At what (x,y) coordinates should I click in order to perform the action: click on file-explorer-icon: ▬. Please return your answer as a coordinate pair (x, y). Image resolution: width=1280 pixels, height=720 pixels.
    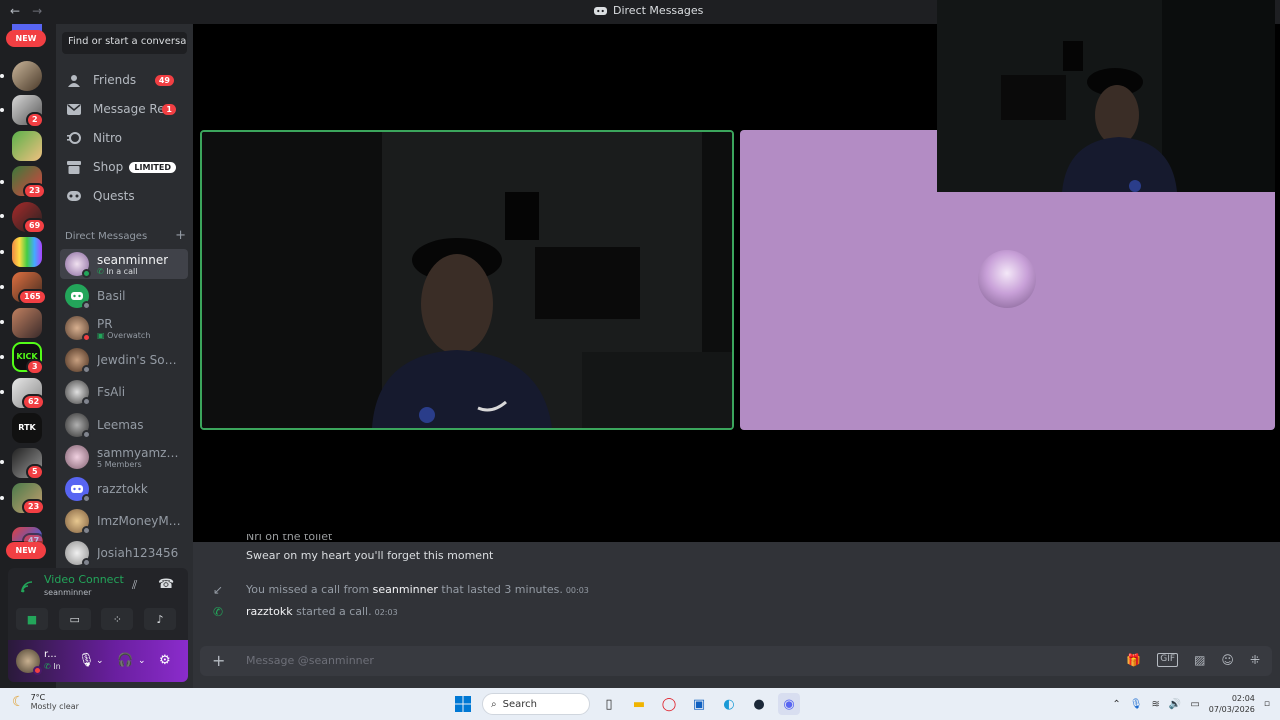
    Looking at the image, I should click on (639, 704).